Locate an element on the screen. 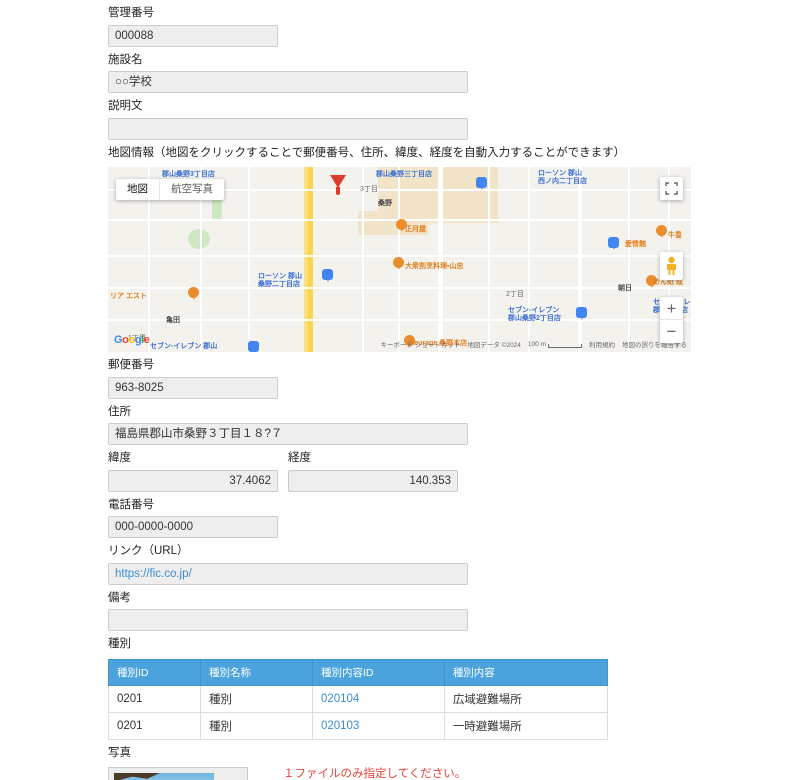 Image resolution: width=800 pixels, height=780 pixels. photo-upload-area is located at coordinates (178, 773).